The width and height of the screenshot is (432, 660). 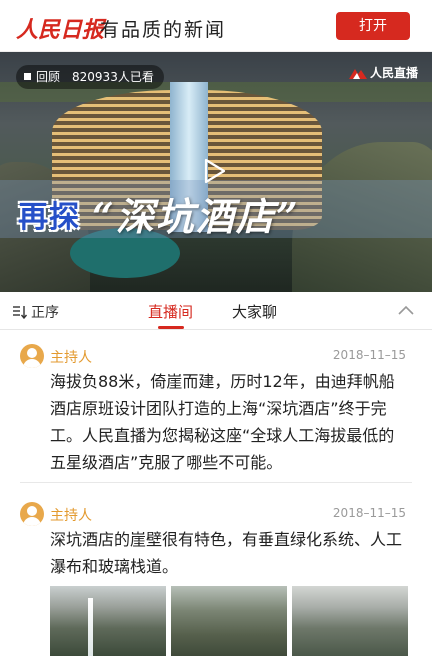 What do you see at coordinates (226, 553) in the screenshot?
I see `post-text: 深坑酒店的崖壁很有特色，有垂直绿化系统、人工瀑布和玻璃栈道。` at bounding box center [226, 553].